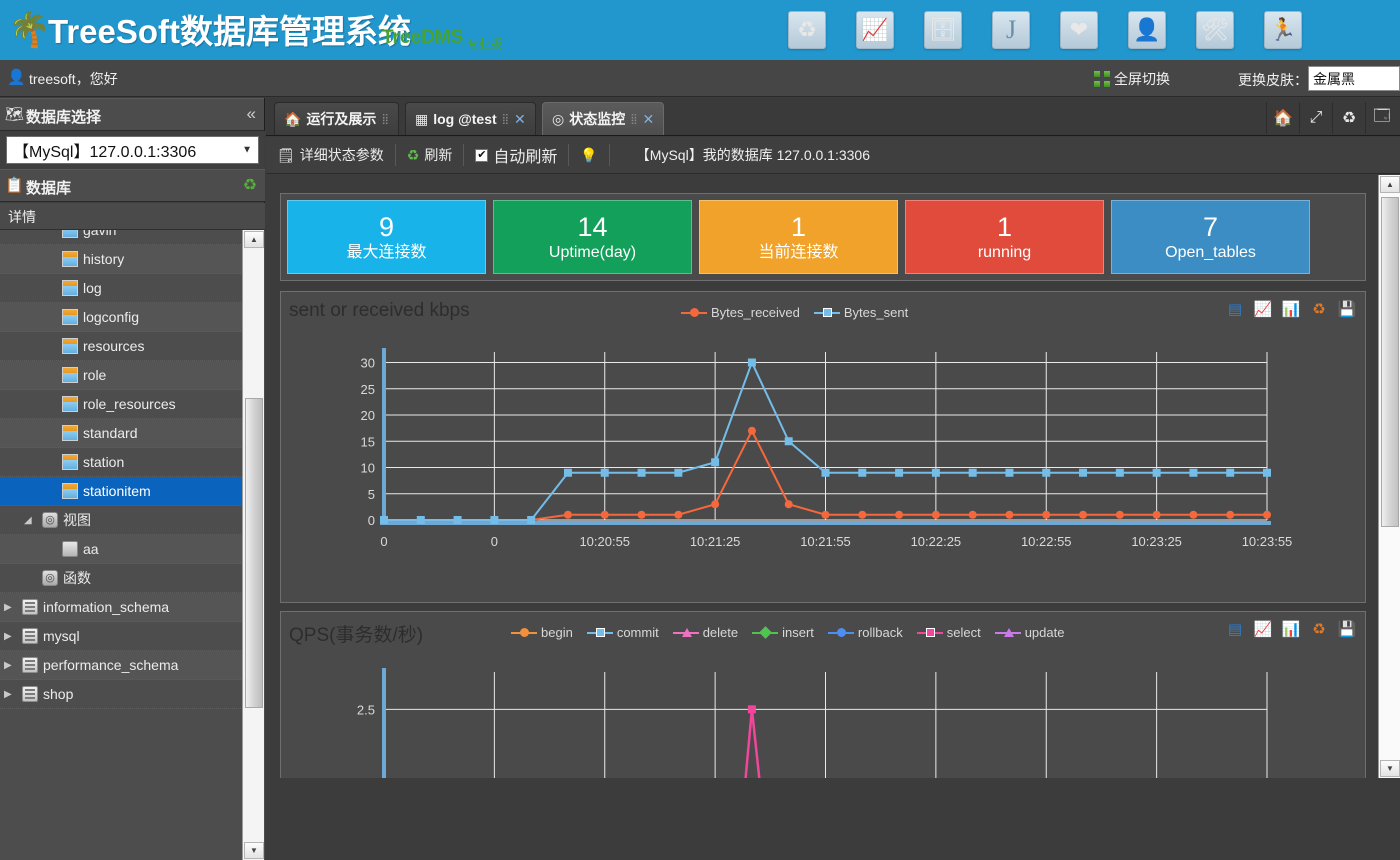 The height and width of the screenshot is (860, 1400). I want to click on view-icon, so click(50, 520).